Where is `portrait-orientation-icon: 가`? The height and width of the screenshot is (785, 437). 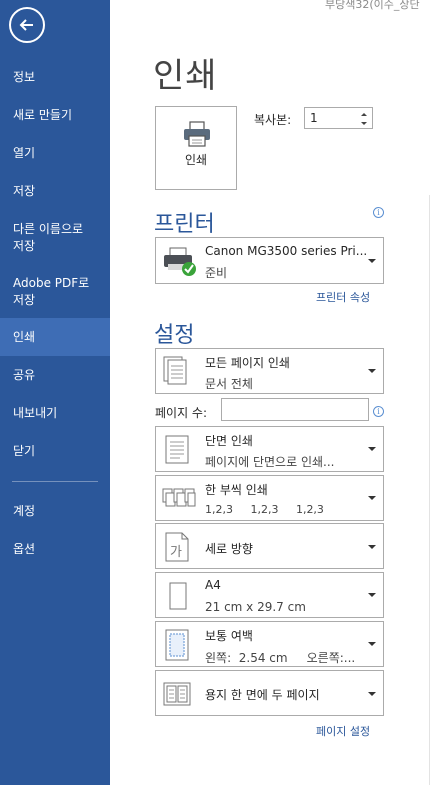 portrait-orientation-icon: 가 is located at coordinates (177, 547).